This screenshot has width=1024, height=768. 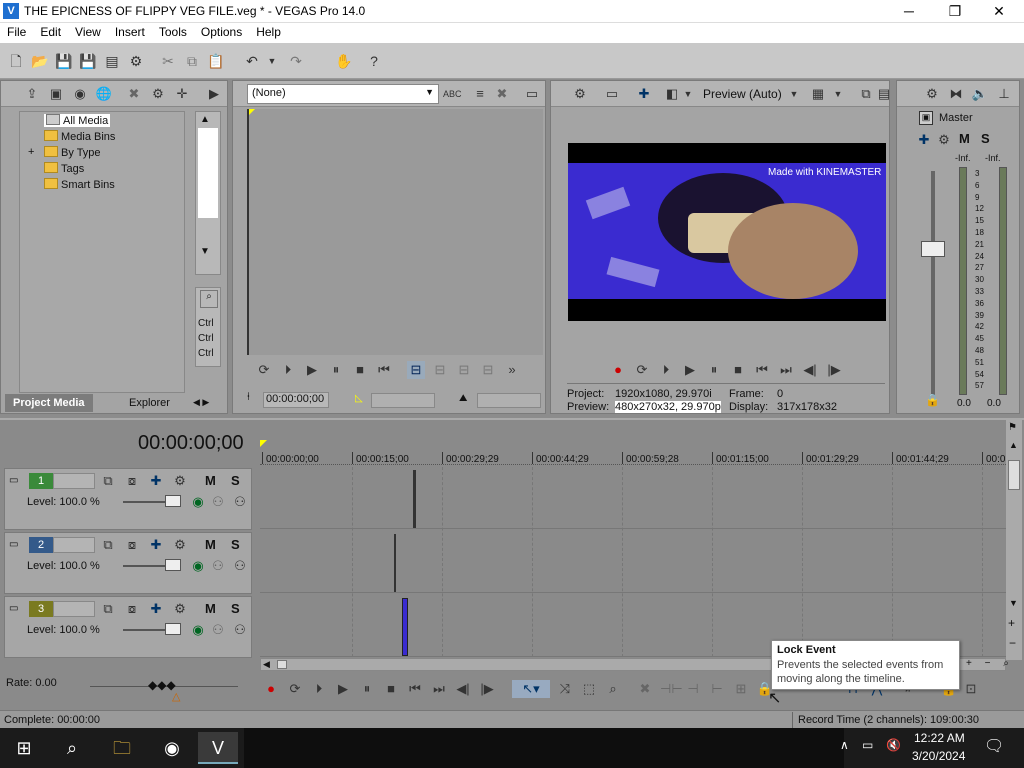 I want to click on mixer-properties-gear-icon: ⚙, so click(x=932, y=94).